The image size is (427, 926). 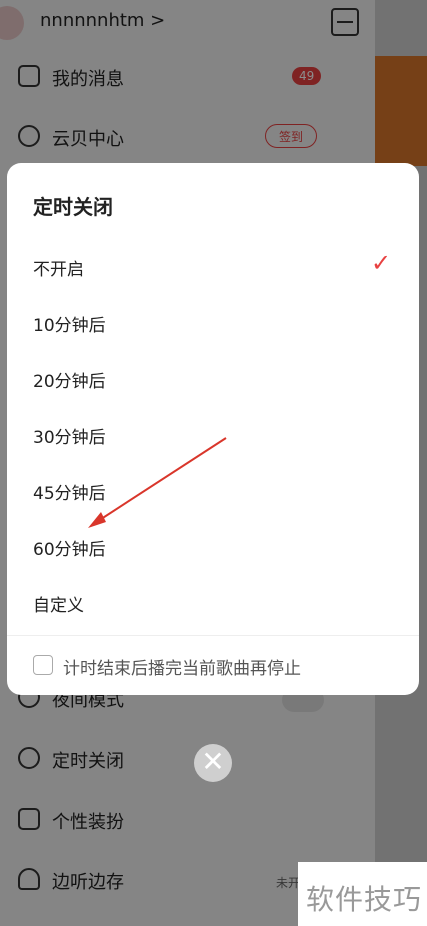 I want to click on option-20-min: 20分钟后, so click(x=213, y=377).